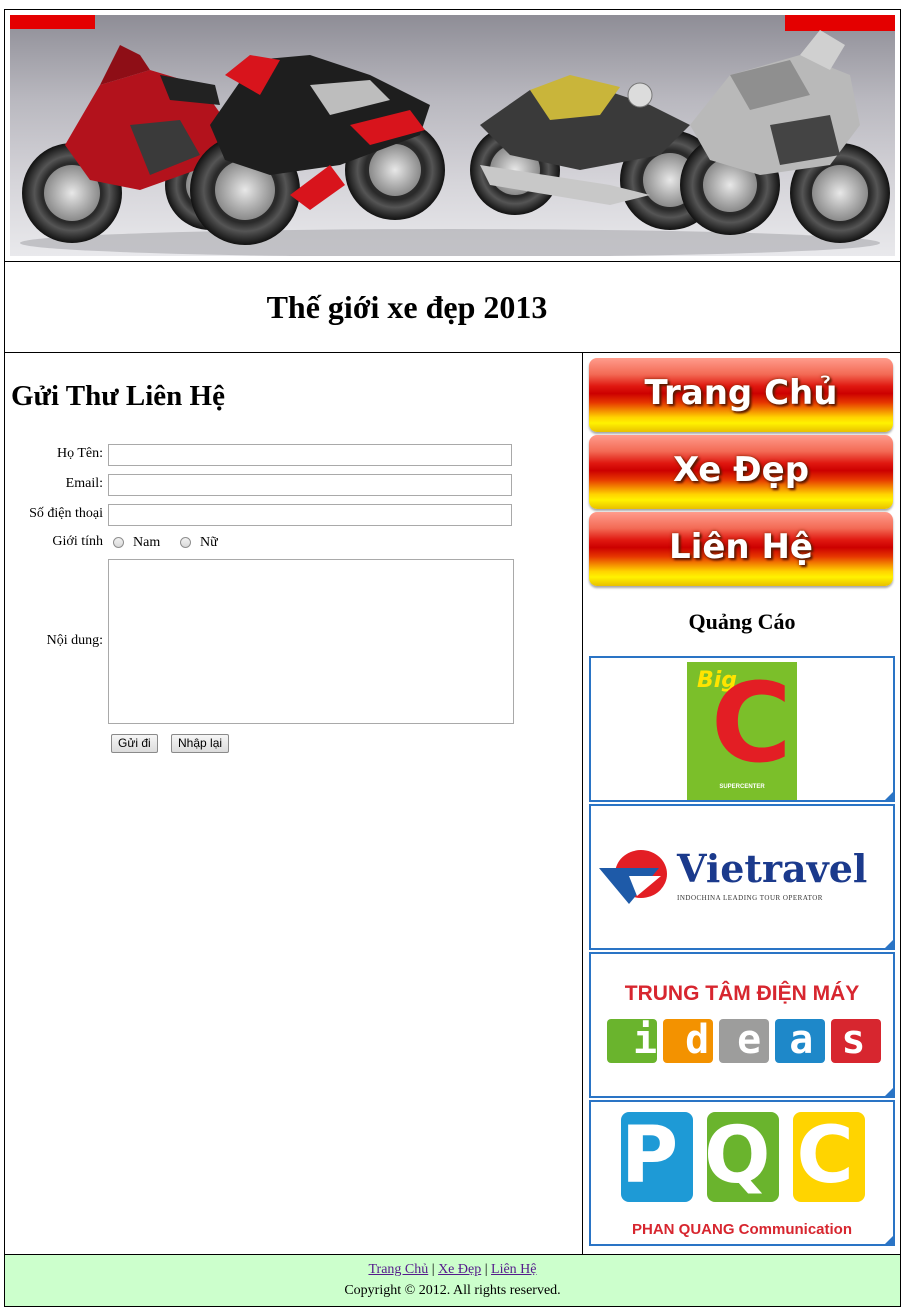 Image resolution: width=908 pixels, height=1316 pixels. I want to click on phone-input, so click(310, 515).